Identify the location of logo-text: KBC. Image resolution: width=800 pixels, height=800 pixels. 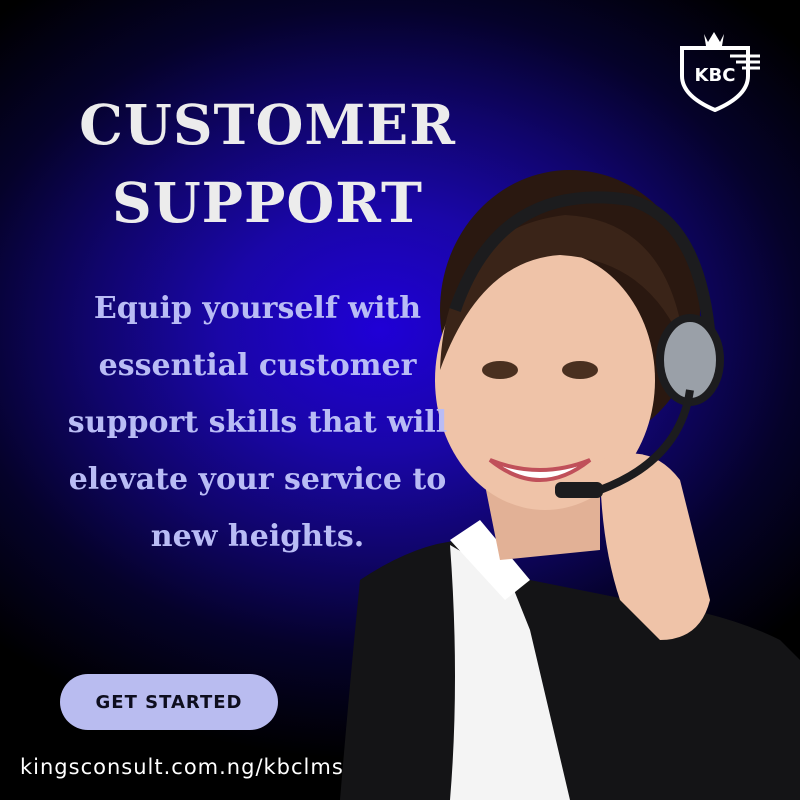
(715, 75).